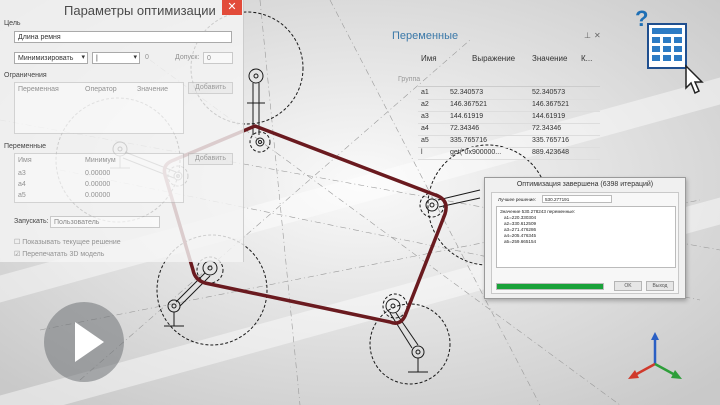  I want to click on cell-value: 72.34346, so click(547, 128).